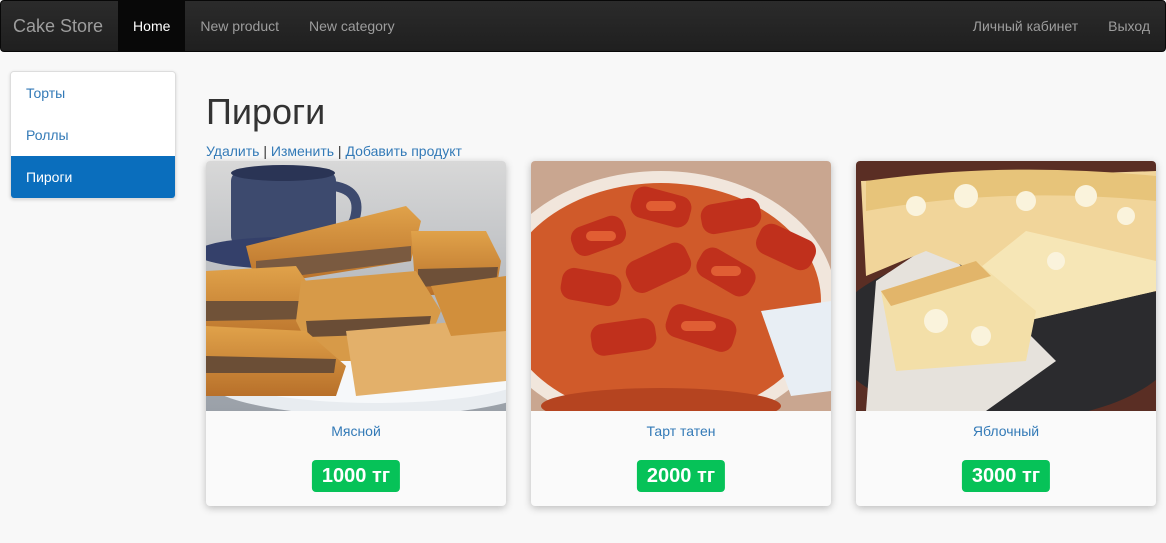 The width and height of the screenshot is (1166, 543). What do you see at coordinates (352, 26) in the screenshot?
I see `nav-new-category: New category` at bounding box center [352, 26].